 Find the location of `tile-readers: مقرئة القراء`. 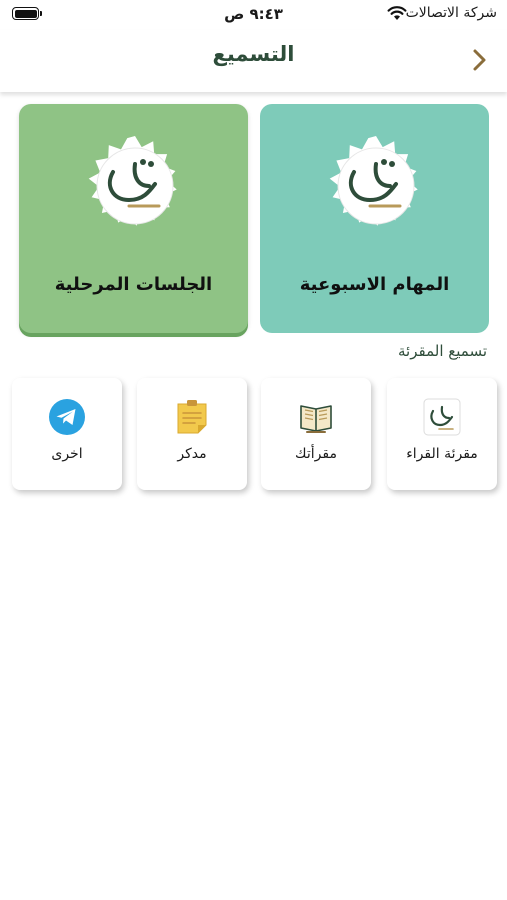

tile-readers: مقرئة القراء is located at coordinates (442, 434).